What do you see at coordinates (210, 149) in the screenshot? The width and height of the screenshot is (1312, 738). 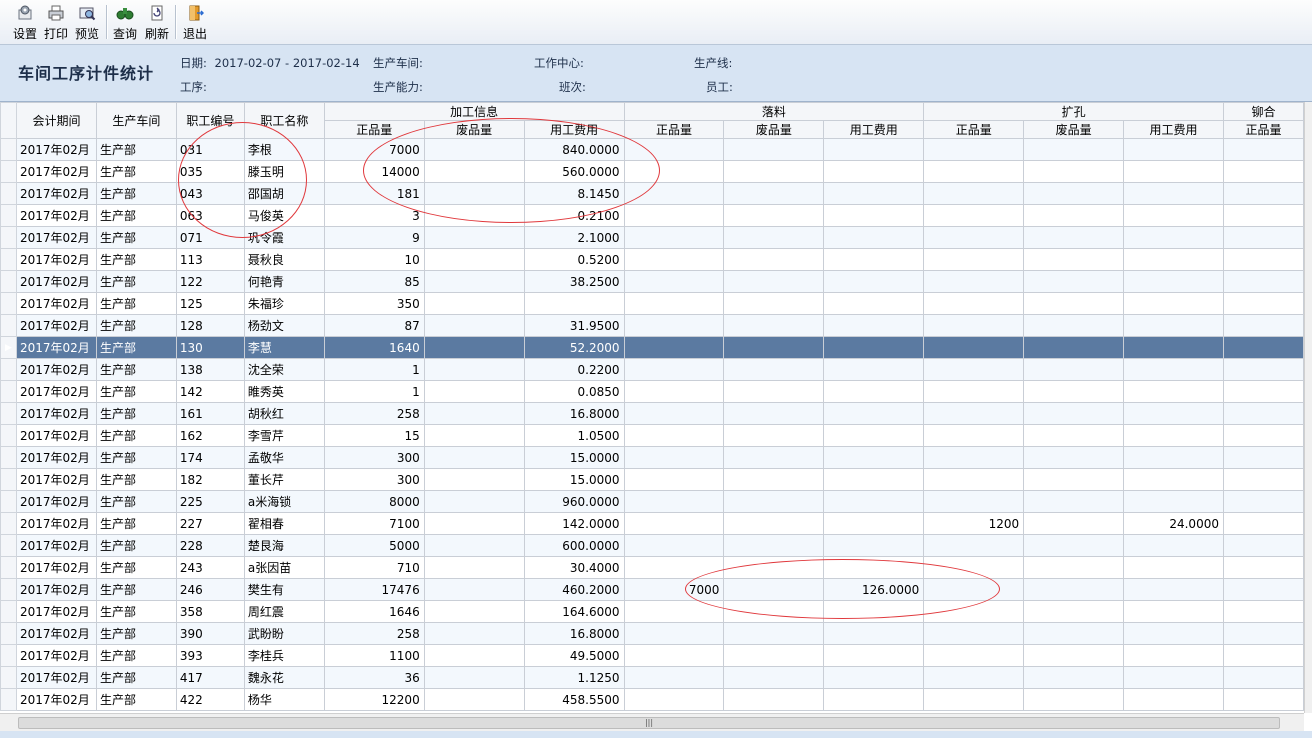 I see `cell-no: 031` at bounding box center [210, 149].